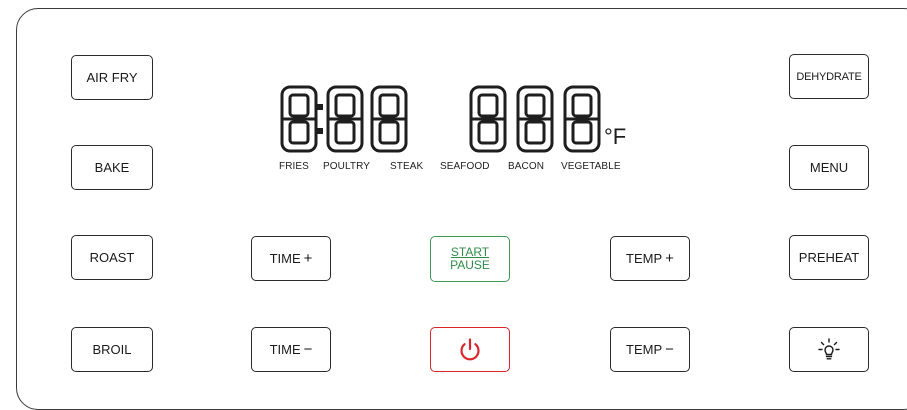  Describe the element at coordinates (615, 136) in the screenshot. I see `temperature-unit: °F` at that location.